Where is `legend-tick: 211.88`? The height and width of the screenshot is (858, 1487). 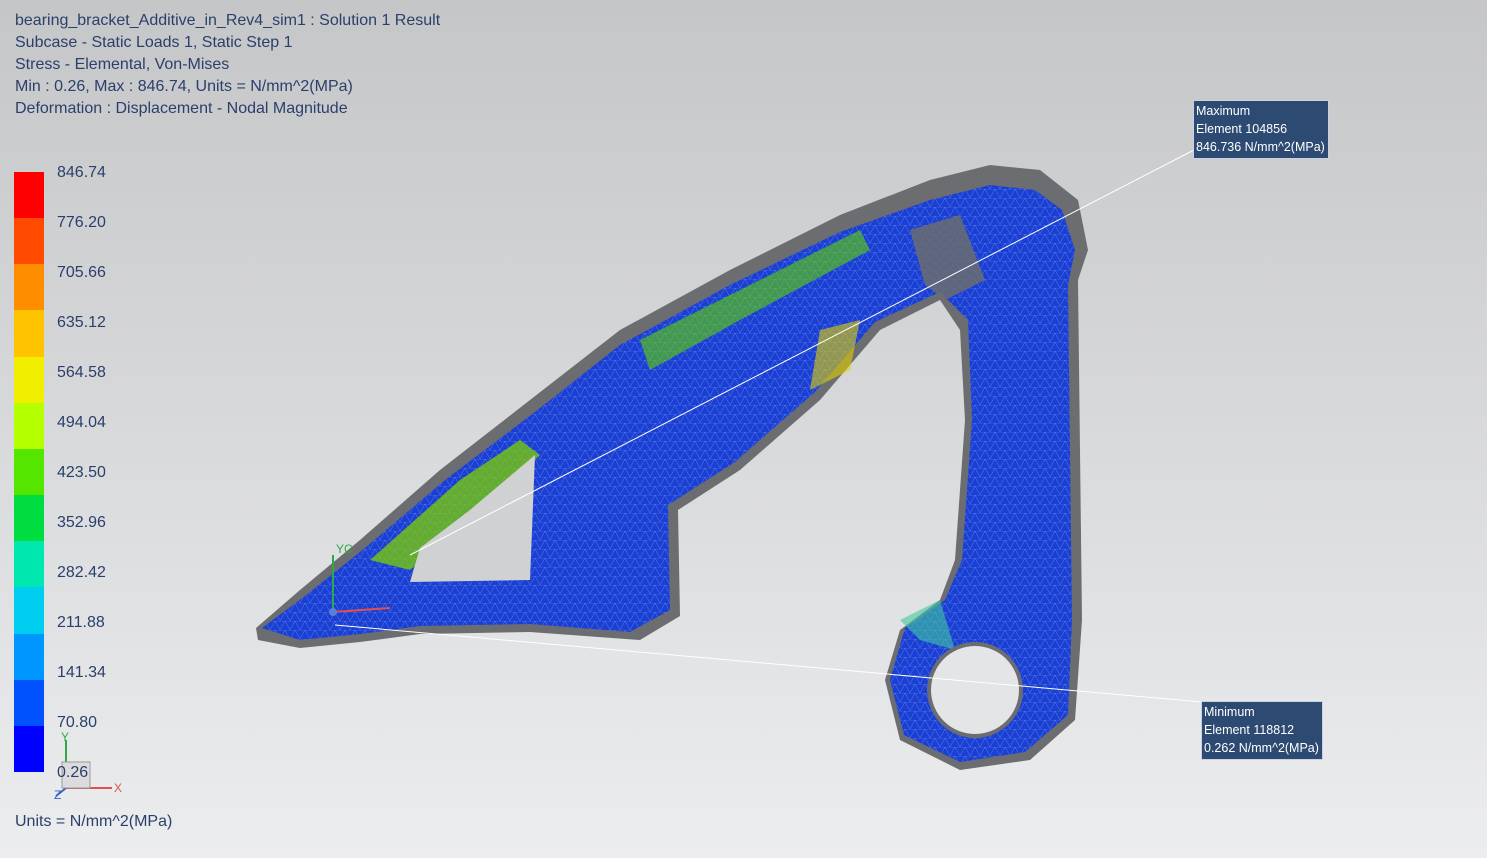 legend-tick: 211.88 is located at coordinates (81, 622).